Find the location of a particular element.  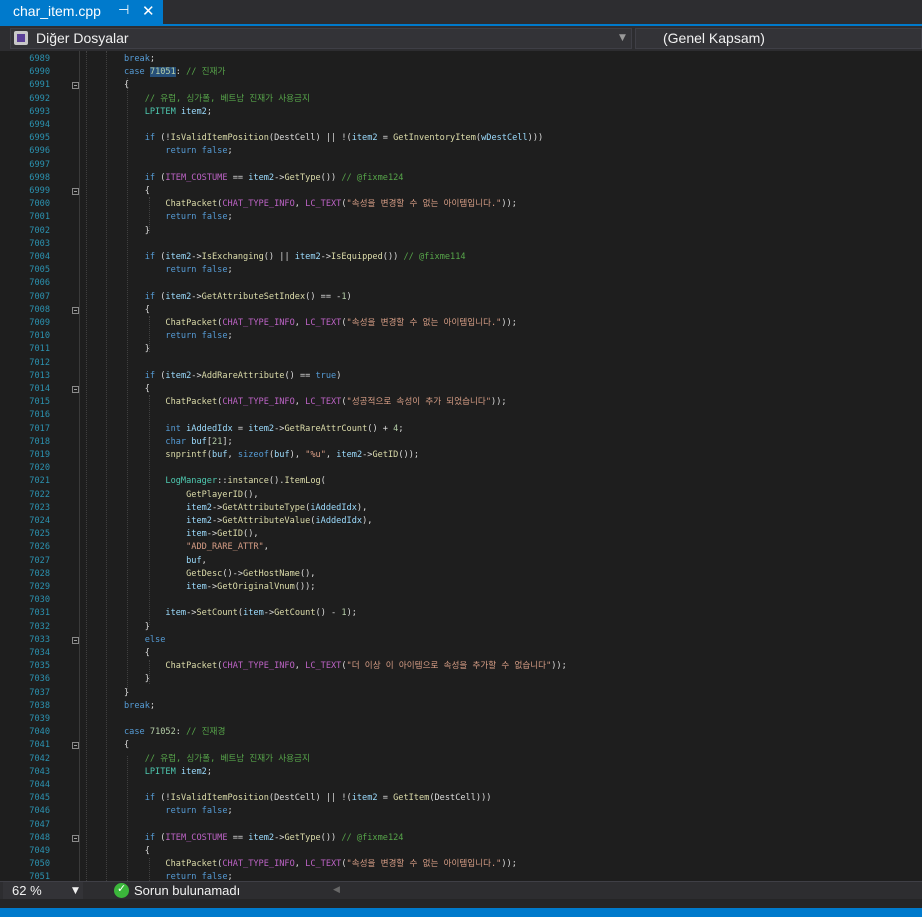

code-line: 6993 LPITEM item2; is located at coordinates (461, 112).